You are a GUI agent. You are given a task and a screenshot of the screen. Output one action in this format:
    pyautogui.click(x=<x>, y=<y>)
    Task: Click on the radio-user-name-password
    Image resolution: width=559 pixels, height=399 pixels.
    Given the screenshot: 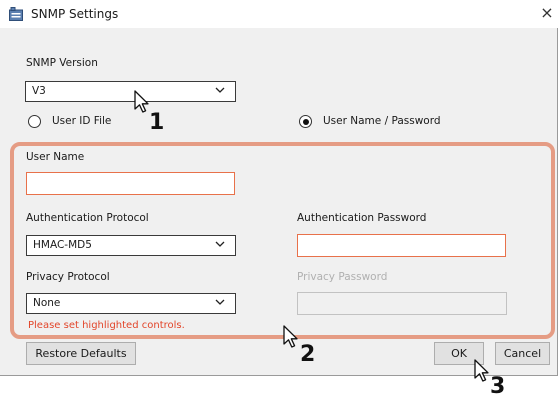 What is the action you would take?
    pyautogui.click(x=305, y=121)
    